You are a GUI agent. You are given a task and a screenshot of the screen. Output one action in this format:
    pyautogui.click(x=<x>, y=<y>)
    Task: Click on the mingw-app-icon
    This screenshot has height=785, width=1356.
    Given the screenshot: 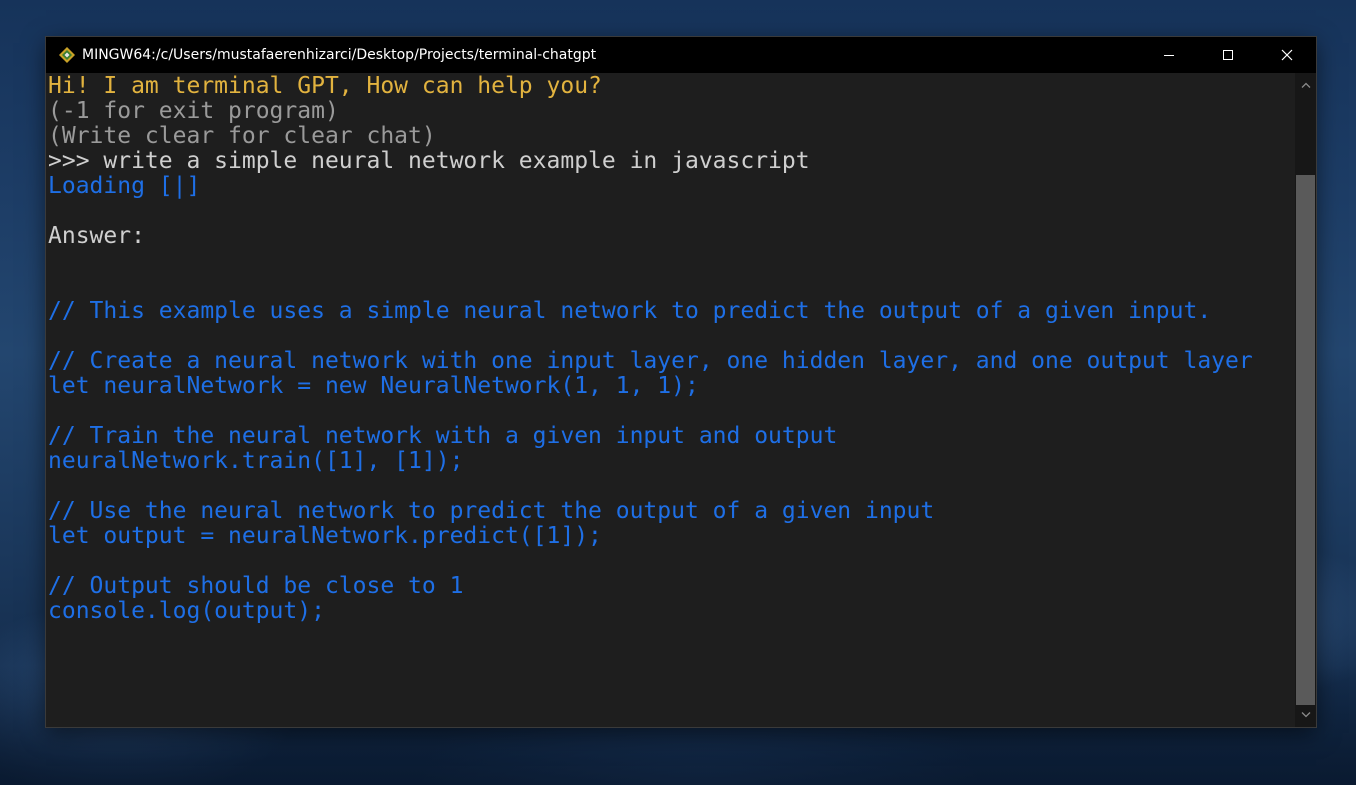 What is the action you would take?
    pyautogui.click(x=67, y=55)
    